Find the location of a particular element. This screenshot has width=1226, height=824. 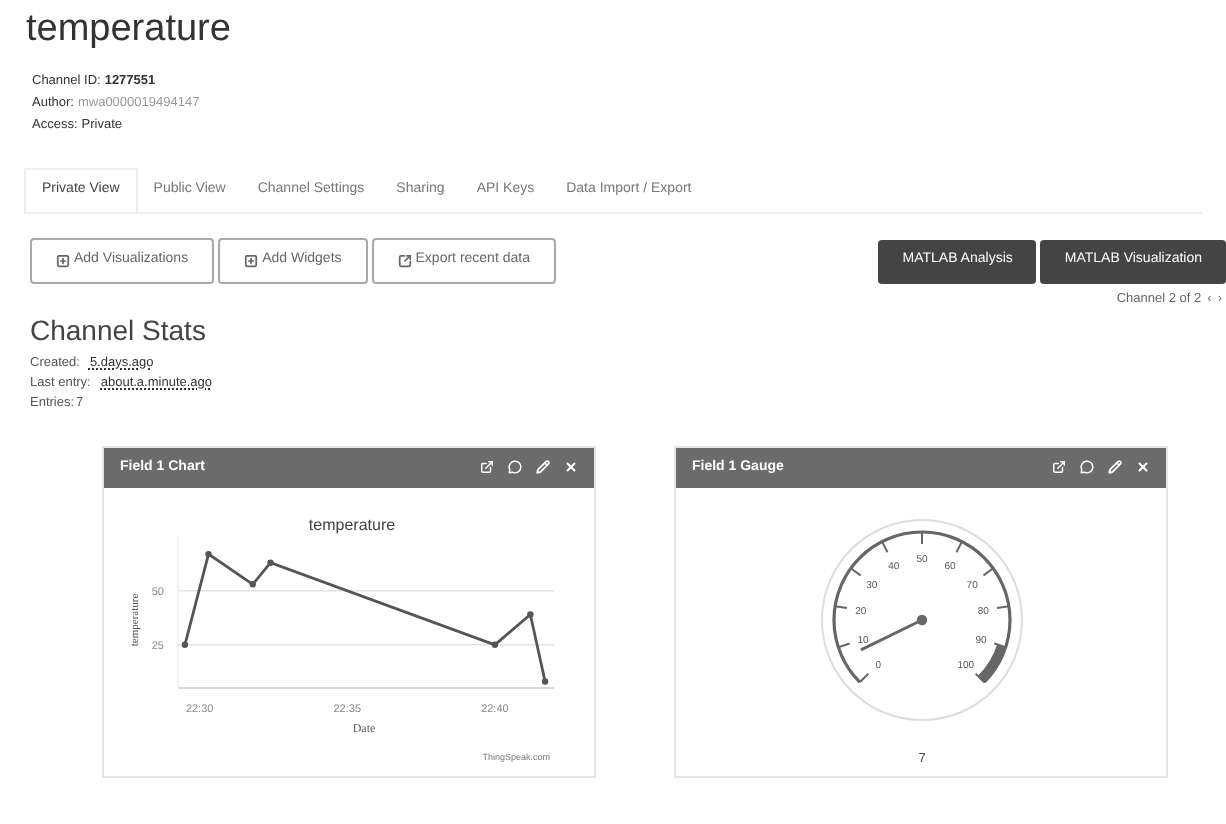

export-icon is located at coordinates (404, 261).